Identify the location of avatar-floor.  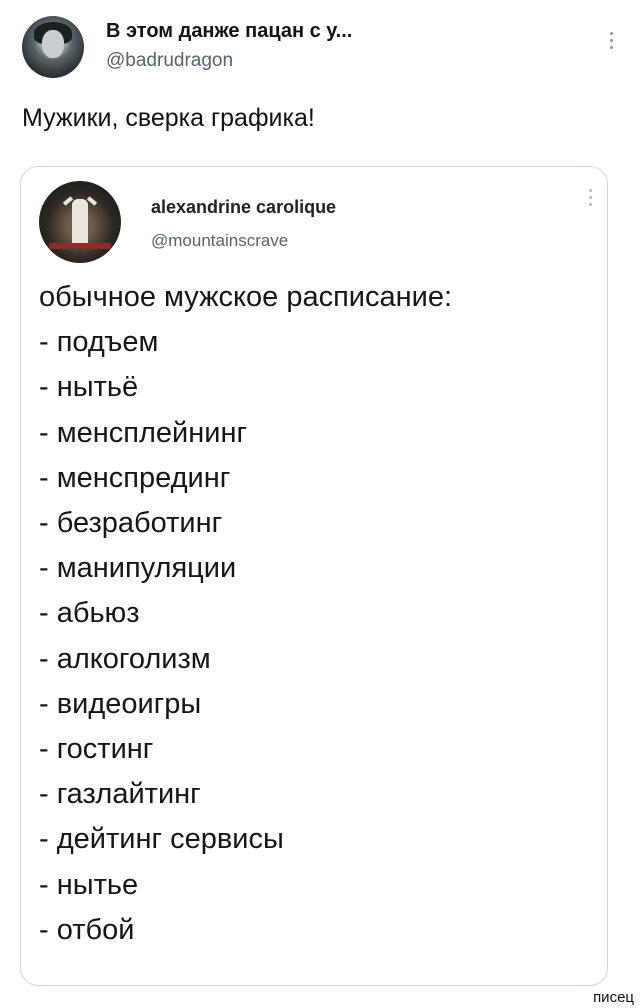
(80, 246).